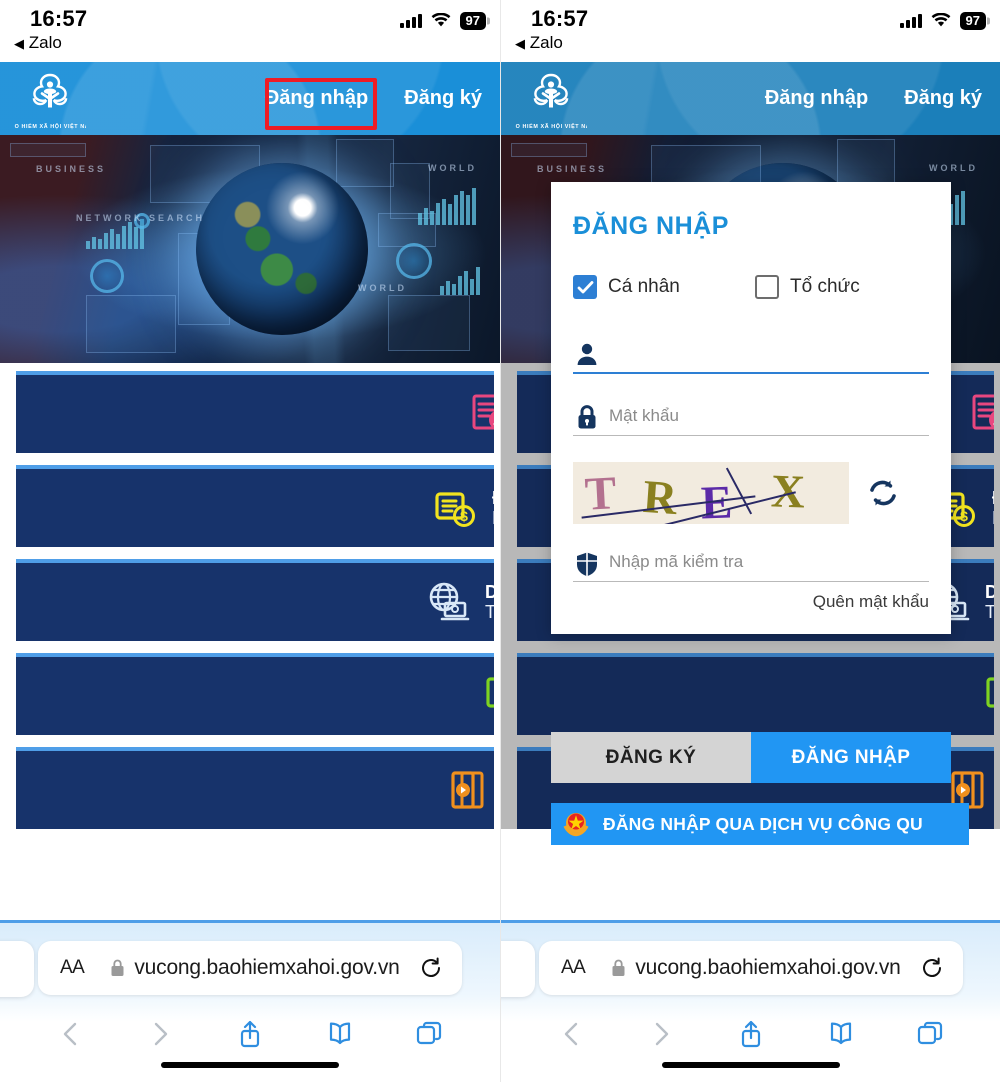 This screenshot has width=1000, height=1082. I want to click on vietnam-emblem-icon, so click(576, 825).